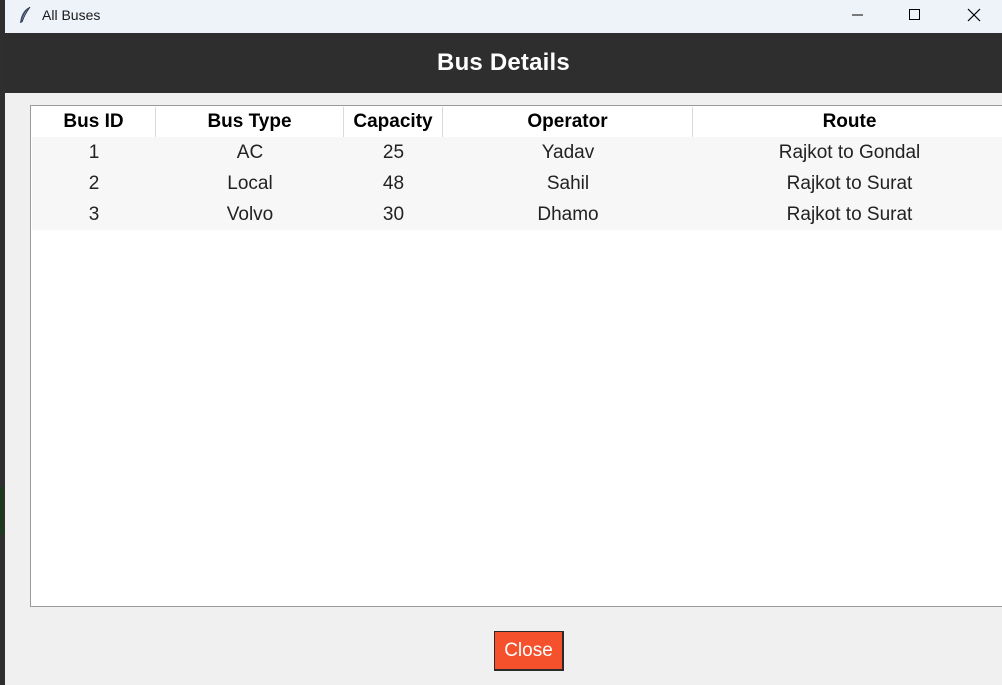  What do you see at coordinates (71, 15) in the screenshot?
I see `window-title: All Buses` at bounding box center [71, 15].